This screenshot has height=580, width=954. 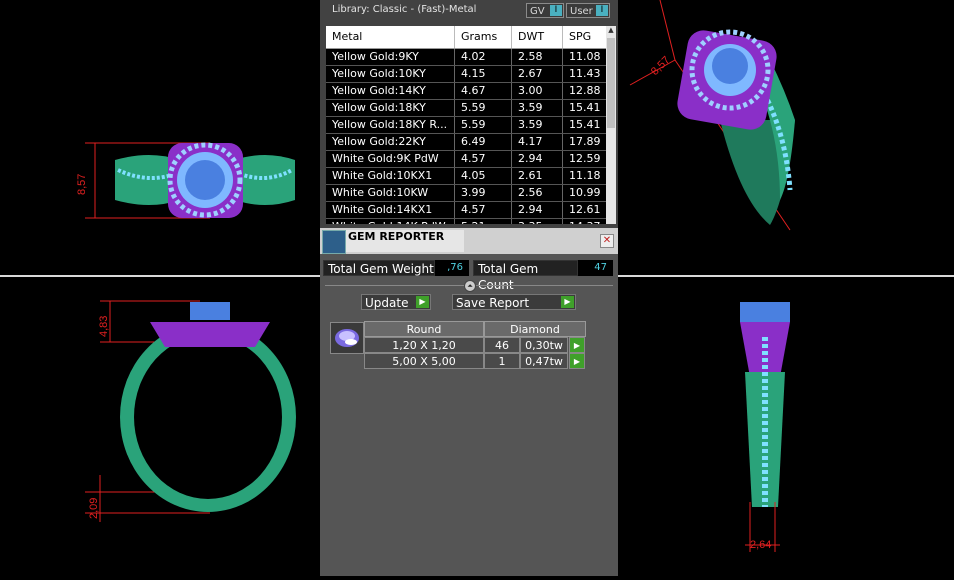 What do you see at coordinates (483, 37) in the screenshot?
I see `column-grams: Grams` at bounding box center [483, 37].